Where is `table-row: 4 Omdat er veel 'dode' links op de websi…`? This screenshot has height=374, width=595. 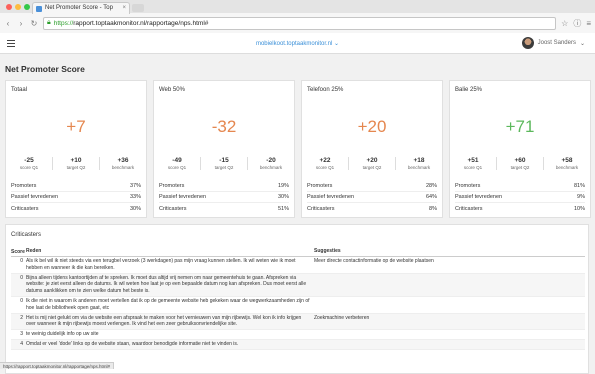
table-row: 4 Omdat er veel 'dode' links op de websi… is located at coordinates (298, 345).